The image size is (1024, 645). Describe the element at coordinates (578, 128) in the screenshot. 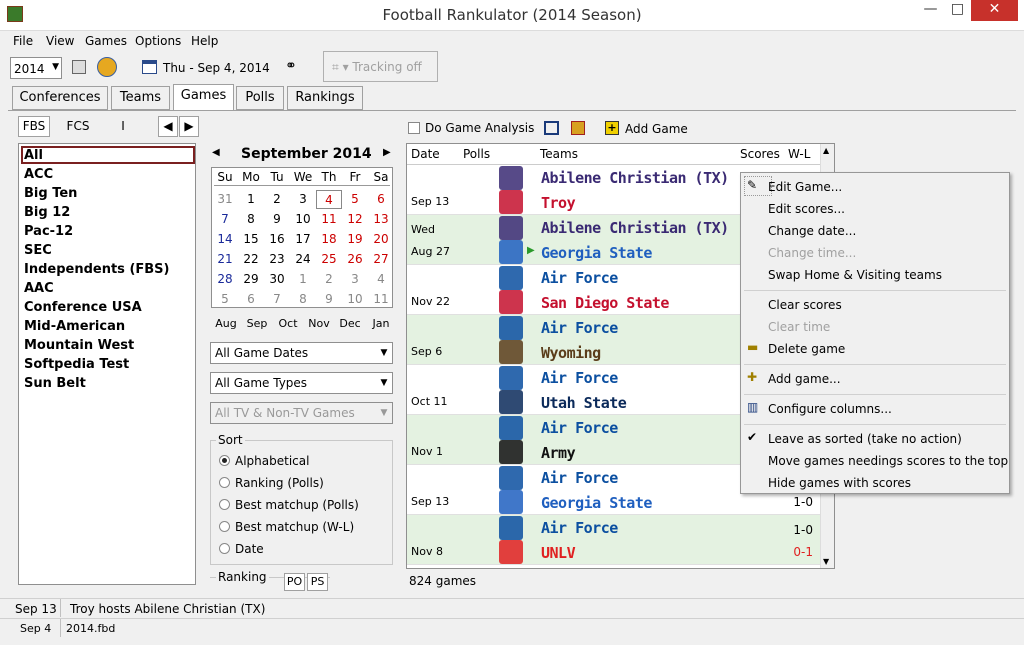

I see `report-icon` at that location.